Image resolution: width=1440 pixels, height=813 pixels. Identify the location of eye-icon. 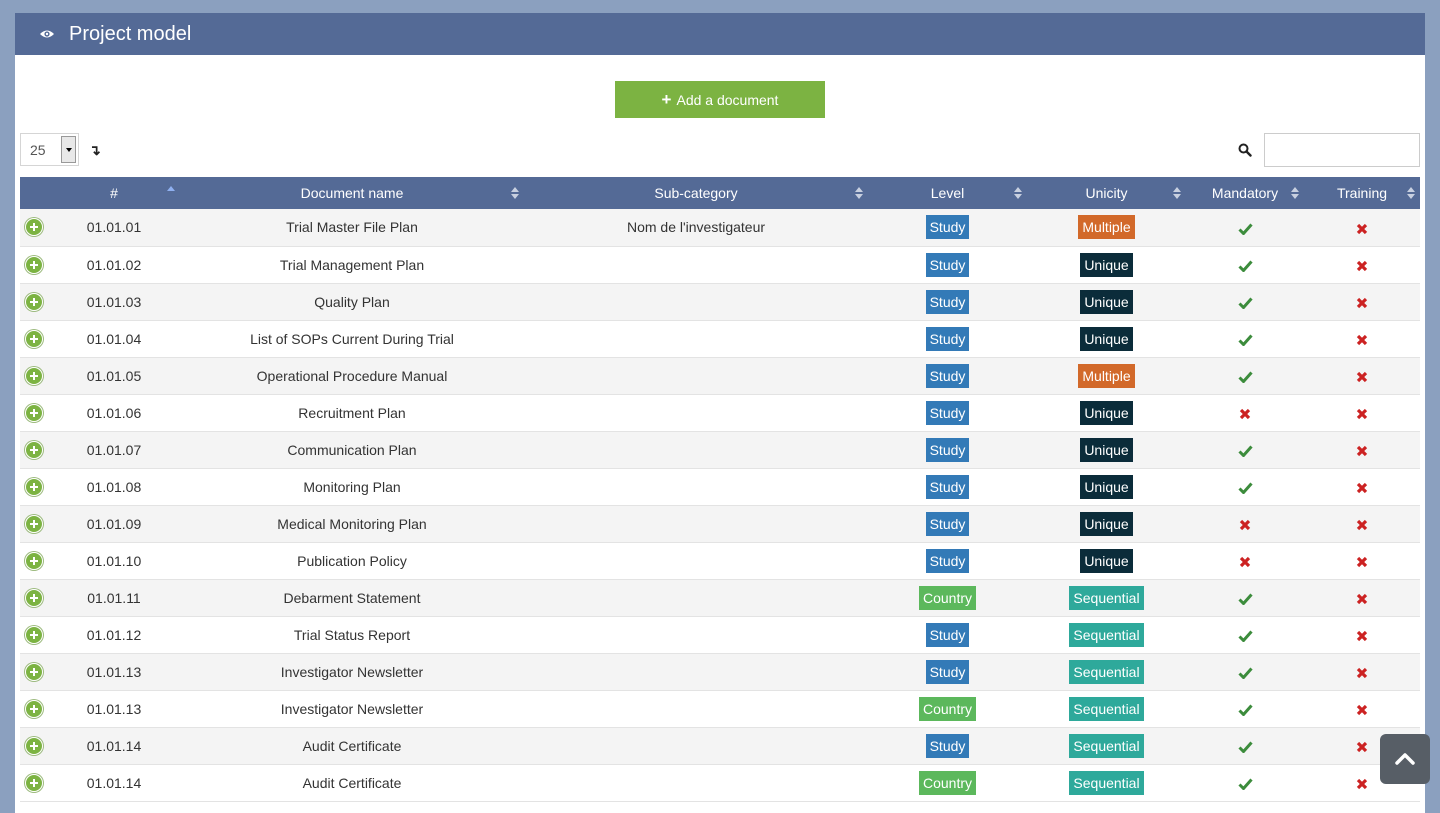
(47, 34).